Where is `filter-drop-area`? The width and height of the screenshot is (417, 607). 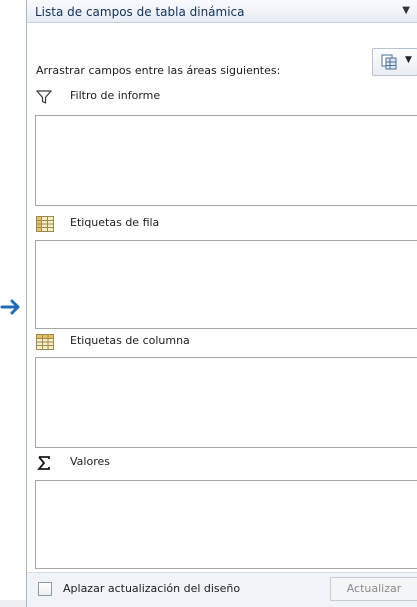
filter-drop-area is located at coordinates (226, 160).